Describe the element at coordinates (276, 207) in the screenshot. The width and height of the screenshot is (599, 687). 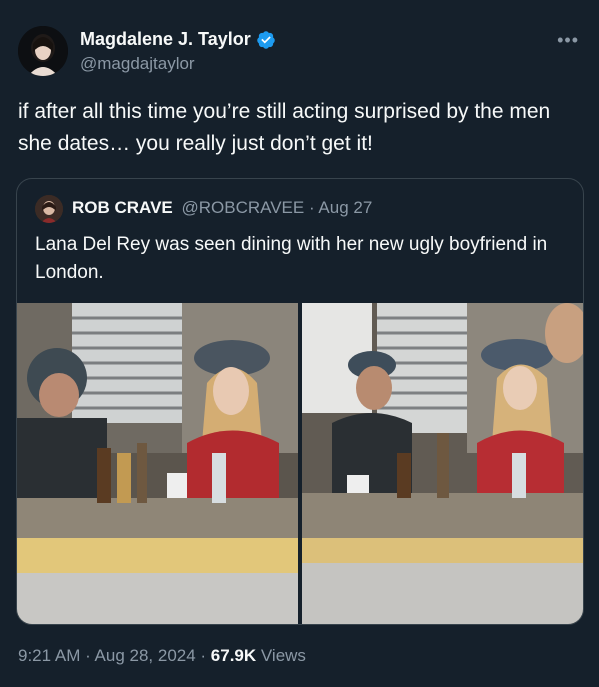
I see `quoted-handle-date: @ROBCRAVEE · Aug 27` at that location.